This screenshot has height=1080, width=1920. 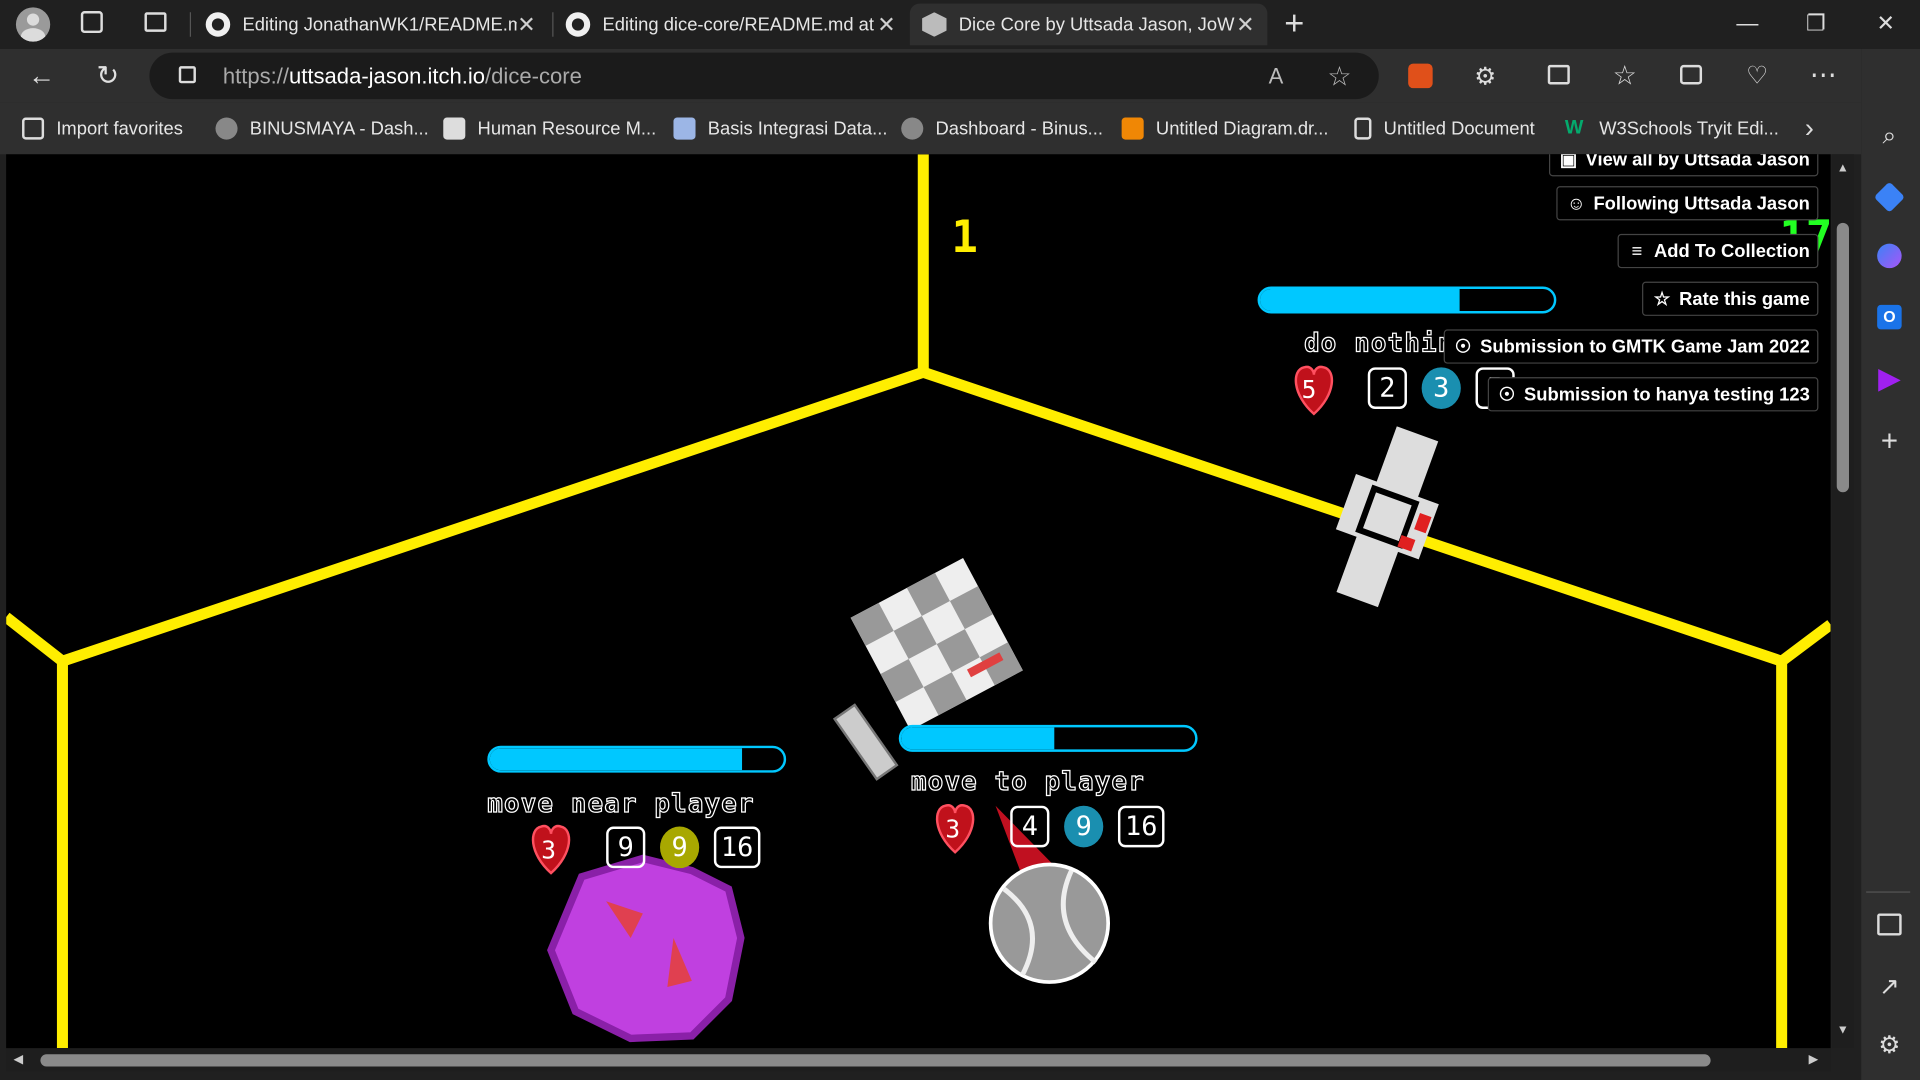 I want to click on url-text: https://uttsada-jason.itch.io/dice-core, so click(x=402, y=77).